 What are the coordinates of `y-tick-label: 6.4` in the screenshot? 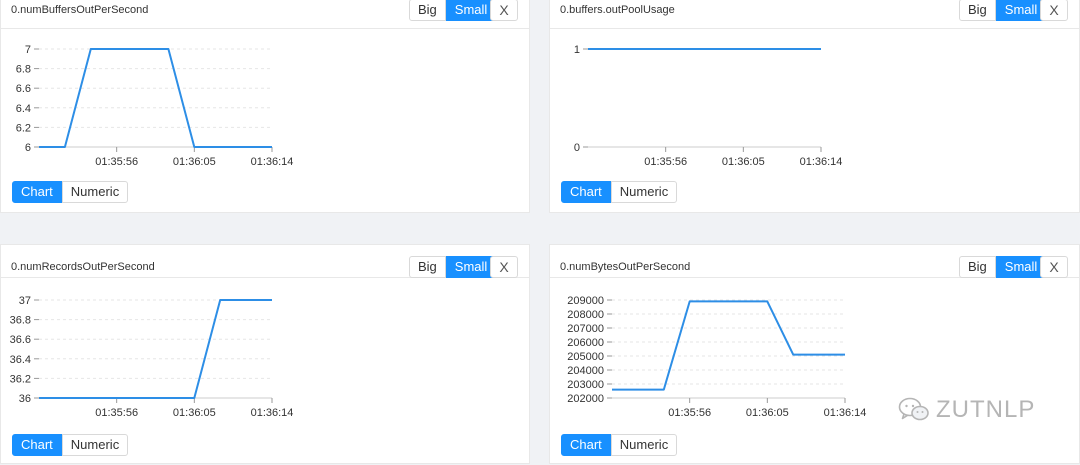 It's located at (23, 109).